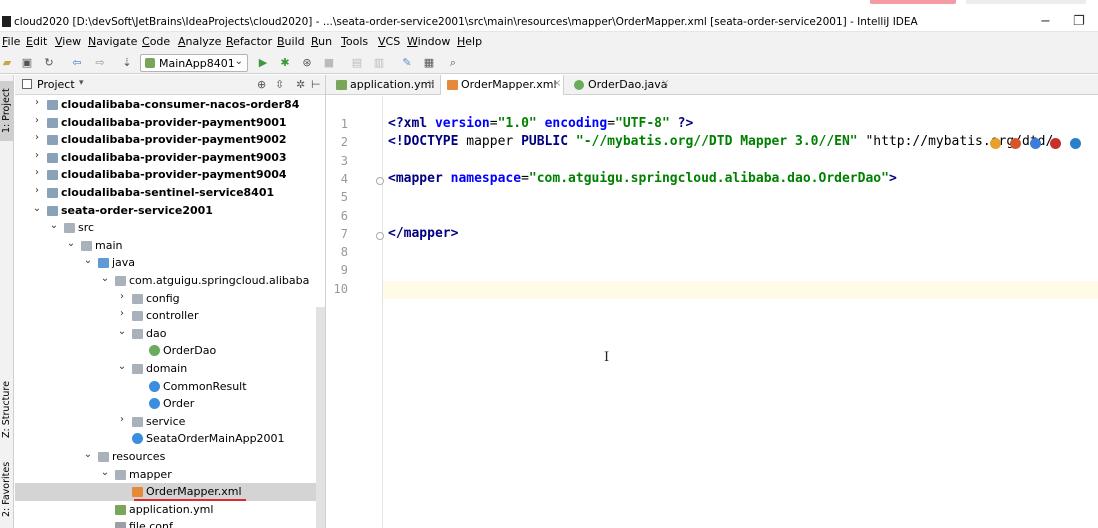 This screenshot has width=1098, height=528. What do you see at coordinates (170, 140) in the screenshot?
I see `tree-item: › cloudalibaba-provider-payment9002` at bounding box center [170, 140].